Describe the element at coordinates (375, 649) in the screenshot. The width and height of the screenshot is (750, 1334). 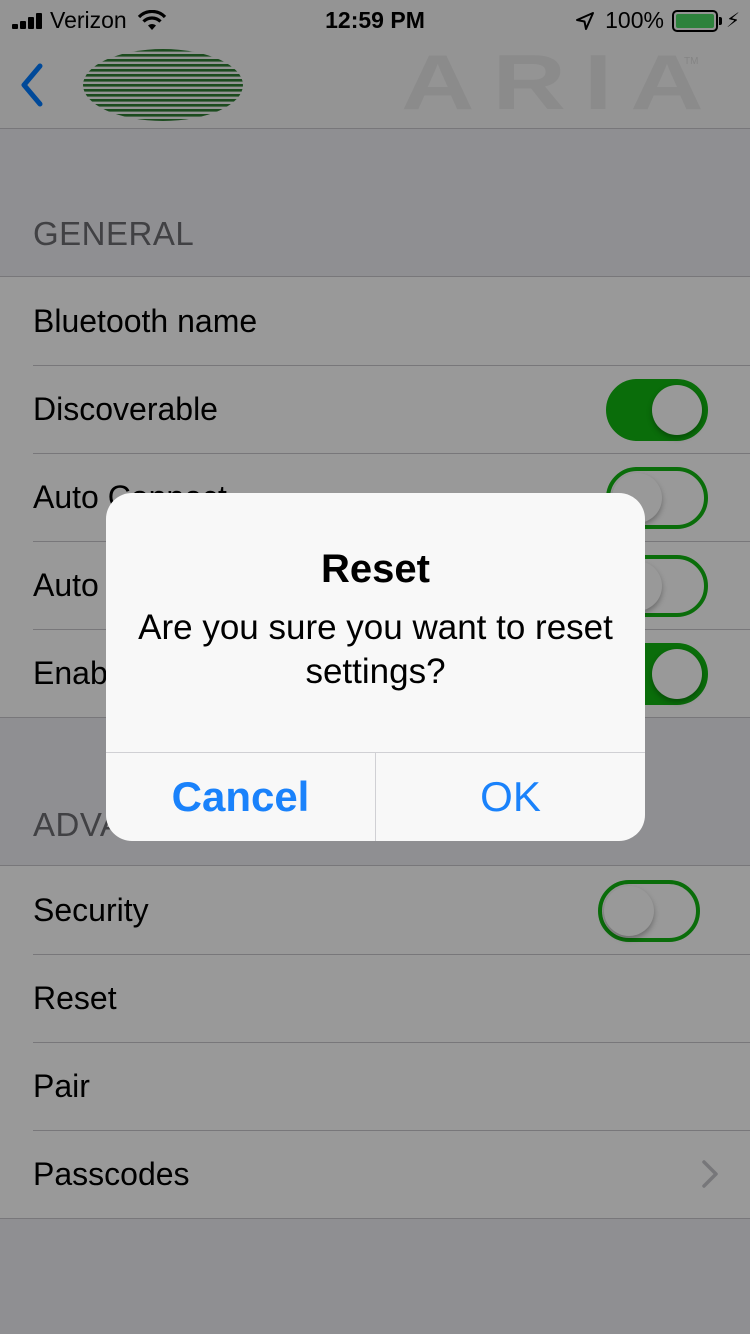
I see `alert-message: Are you sure you want to reset settings?` at that location.